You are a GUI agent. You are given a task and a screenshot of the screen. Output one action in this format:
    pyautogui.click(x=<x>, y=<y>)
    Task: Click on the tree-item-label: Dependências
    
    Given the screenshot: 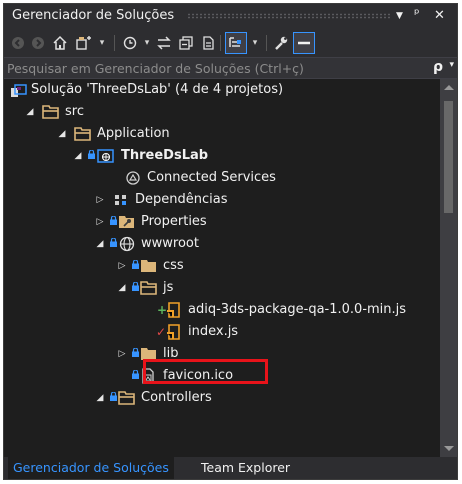 What is the action you would take?
    pyautogui.click(x=181, y=199)
    